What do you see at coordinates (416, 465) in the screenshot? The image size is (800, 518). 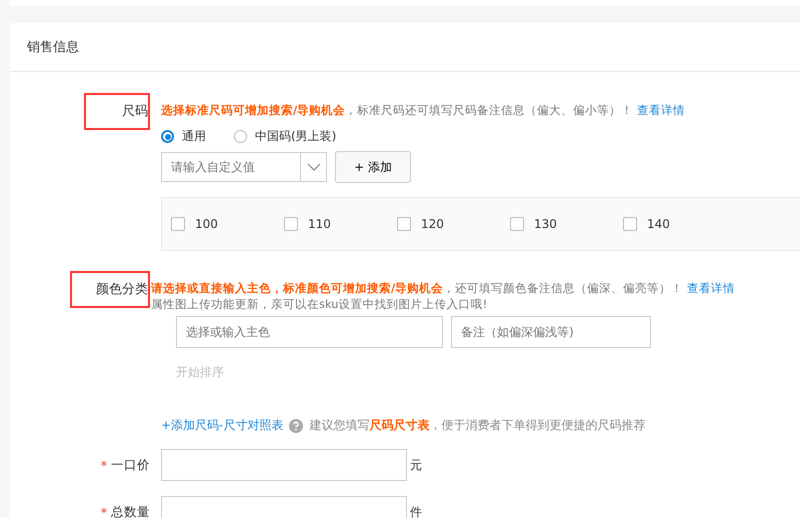 I see `unit-label: 元` at bounding box center [416, 465].